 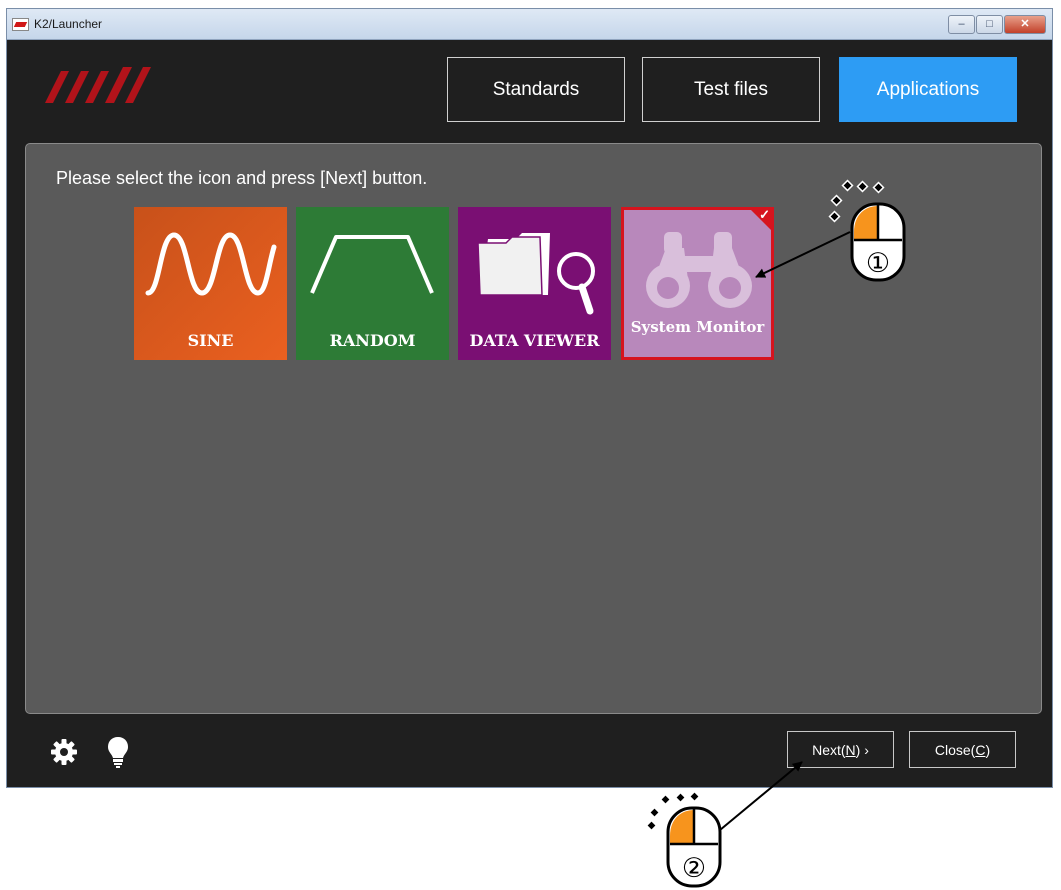 What do you see at coordinates (694, 868) in the screenshot?
I see `annotation-label-2: ②` at bounding box center [694, 868].